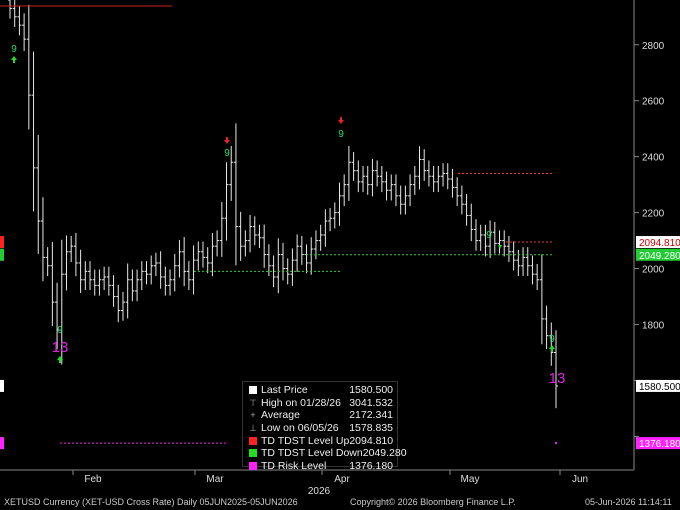 The image size is (680, 510). I want to click on legend-row: TD TDST Level Up 2094.810, so click(321, 440).